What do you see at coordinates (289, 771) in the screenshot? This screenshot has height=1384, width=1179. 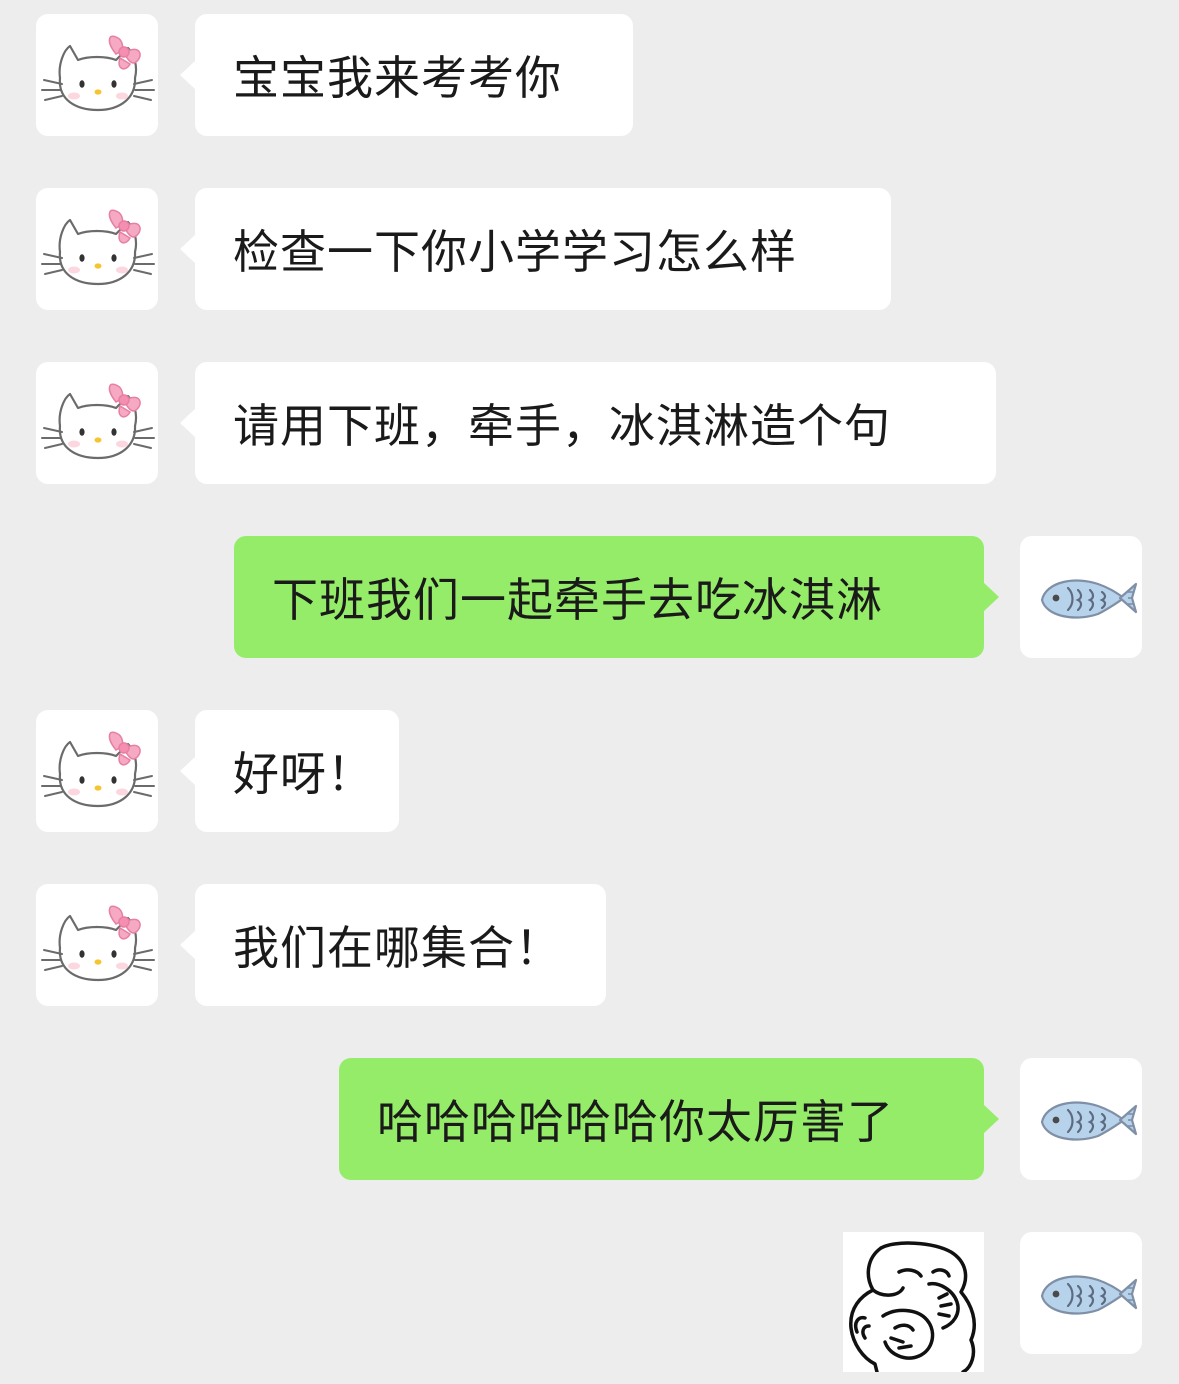 I see `incoming-message-bubble: 好呀！` at bounding box center [289, 771].